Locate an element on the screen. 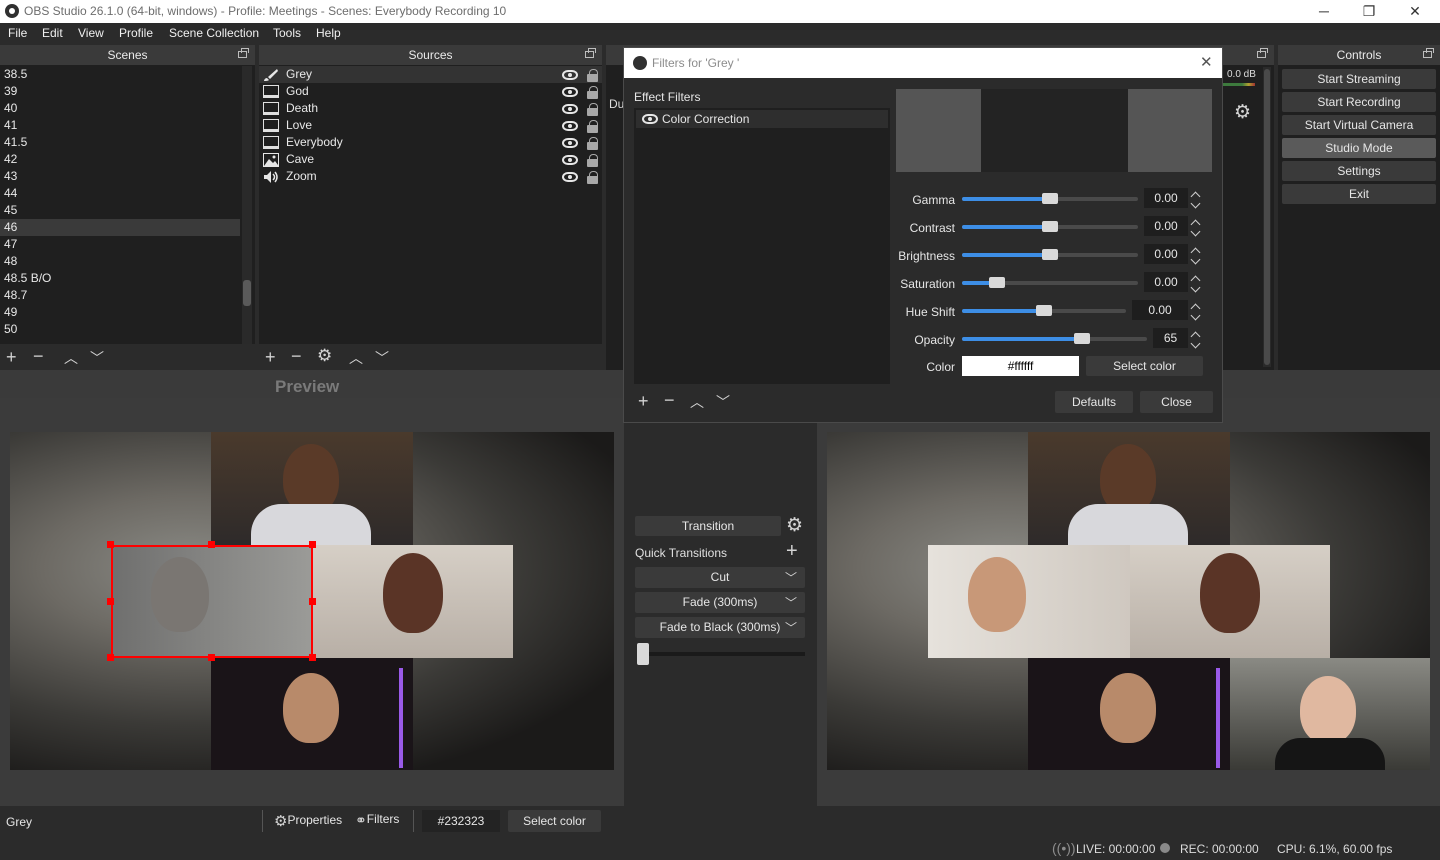 The image size is (1440, 860). source-item-cave: Cave is located at coordinates (430, 159).